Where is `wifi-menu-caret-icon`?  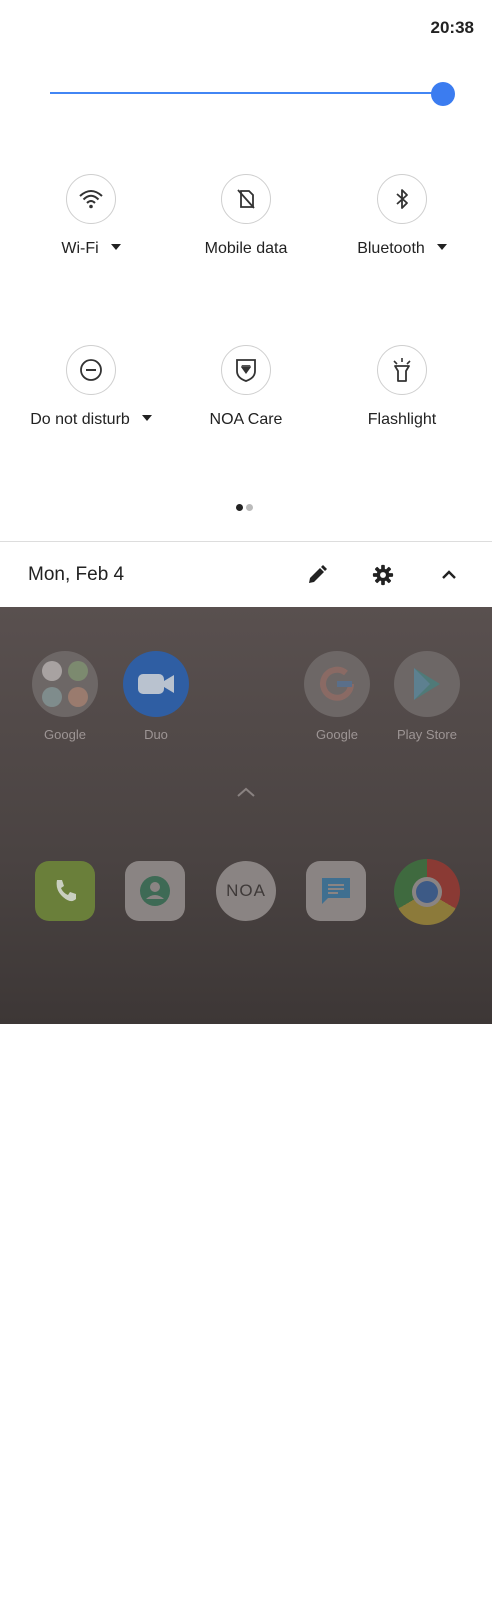 wifi-menu-caret-icon is located at coordinates (115, 246).